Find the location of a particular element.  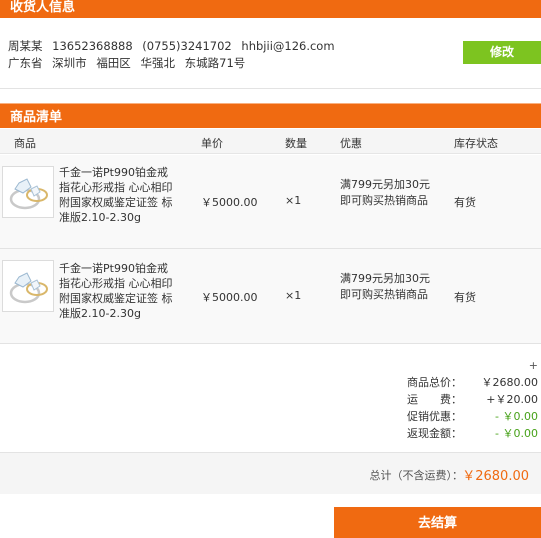

column-header-stock: 库存状态 is located at coordinates (476, 143).